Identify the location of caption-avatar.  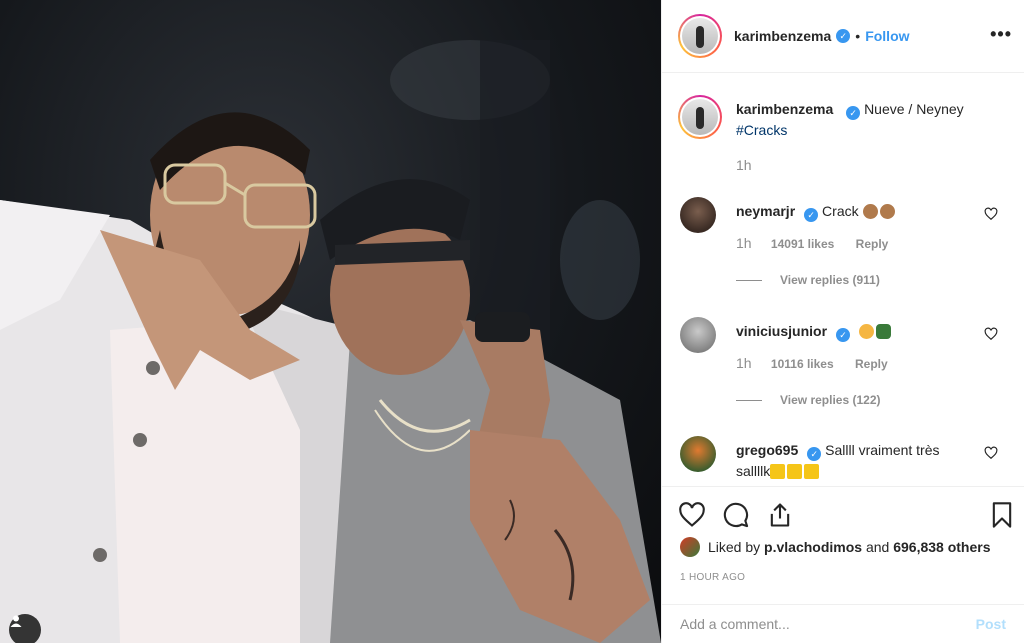
(700, 117).